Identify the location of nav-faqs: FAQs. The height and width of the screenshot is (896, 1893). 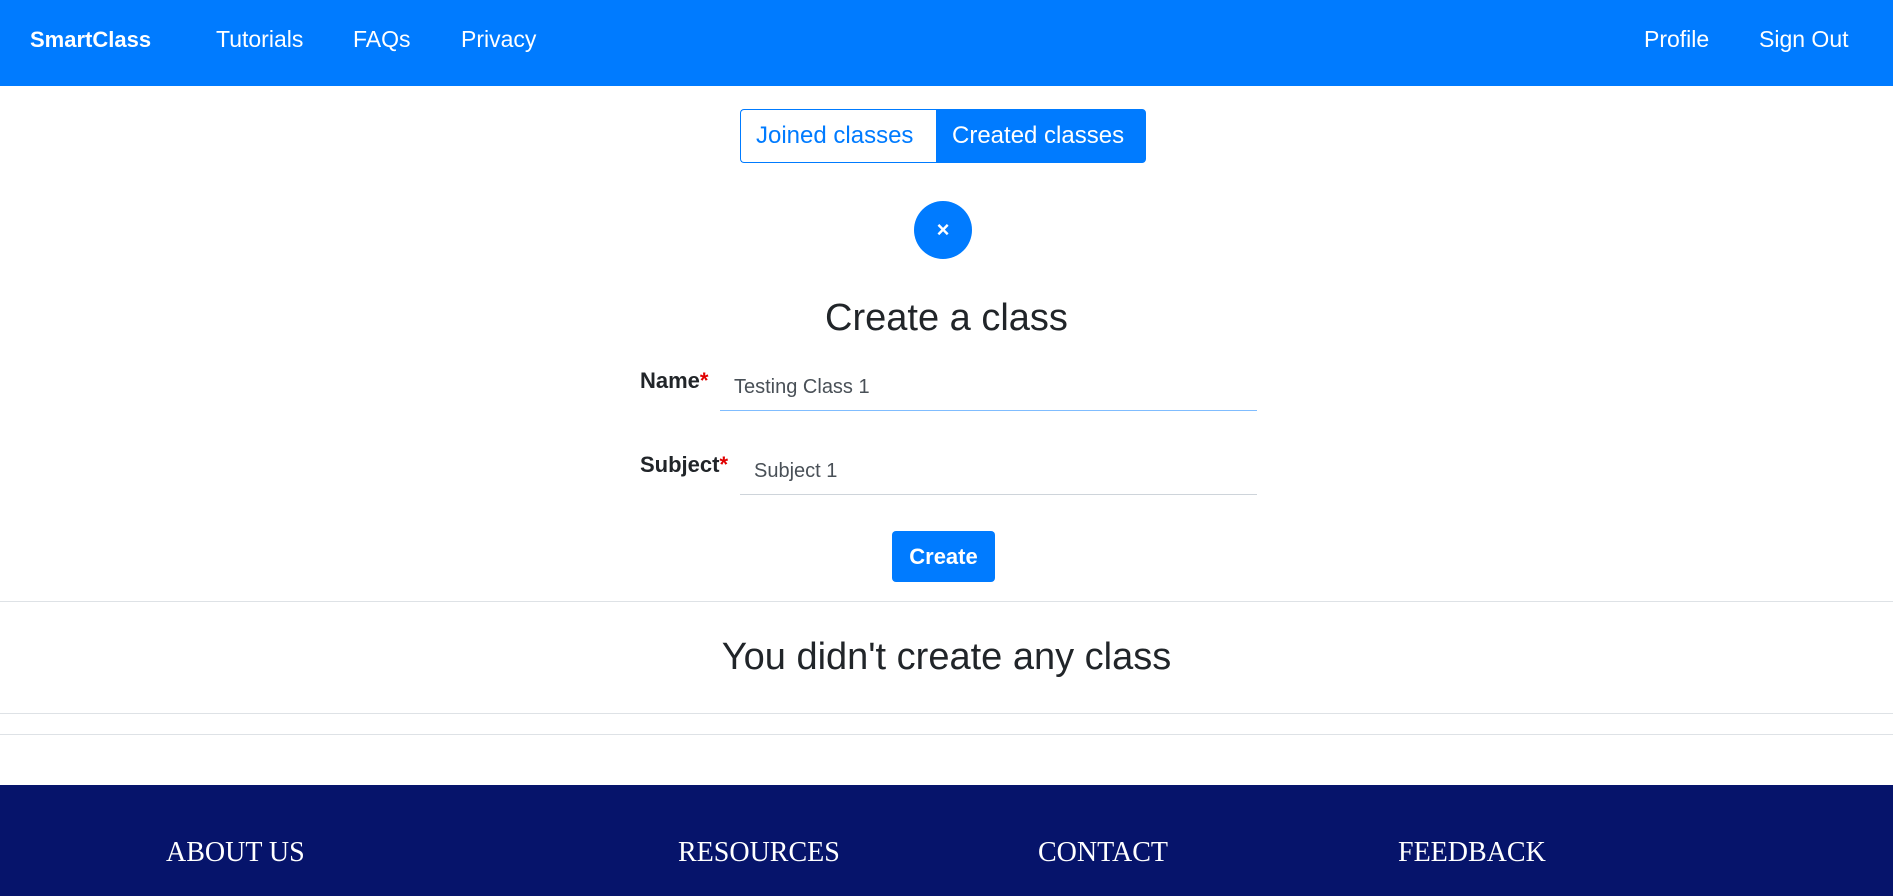
(382, 39).